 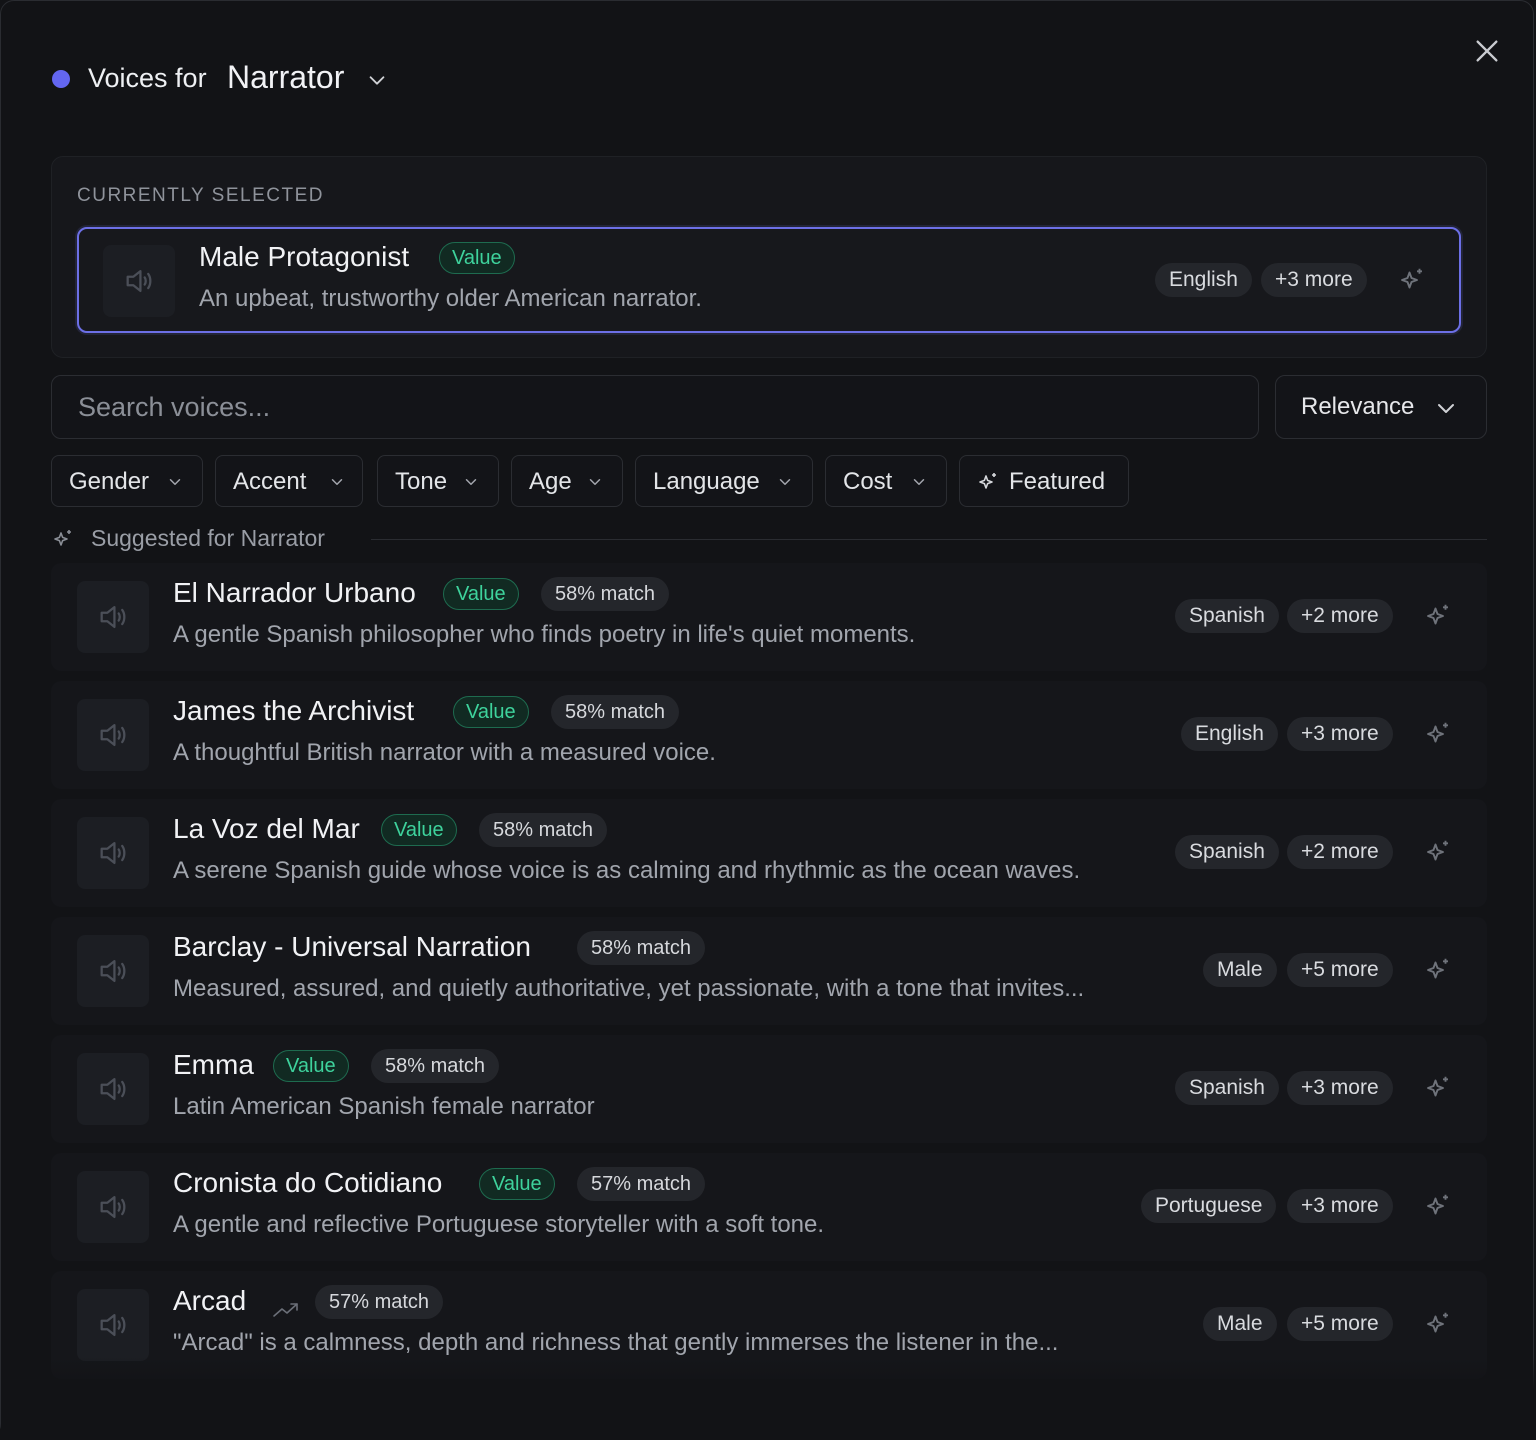 I want to click on title-prefix: Voices for, so click(x=147, y=78).